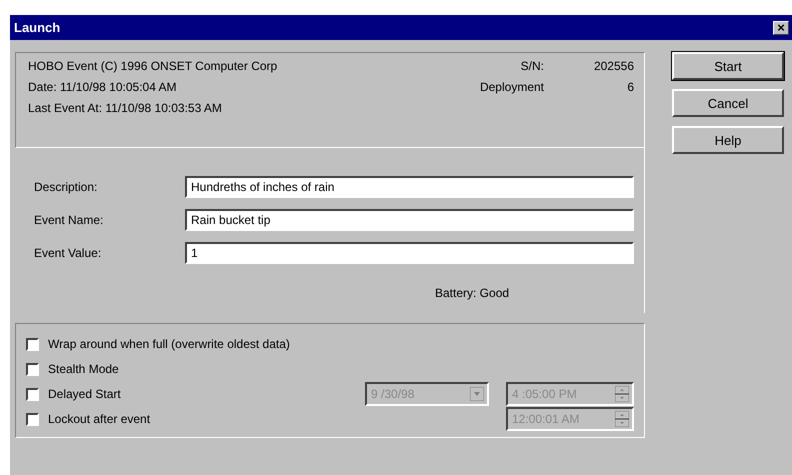  I want to click on deployment-value: 6, so click(630, 87).